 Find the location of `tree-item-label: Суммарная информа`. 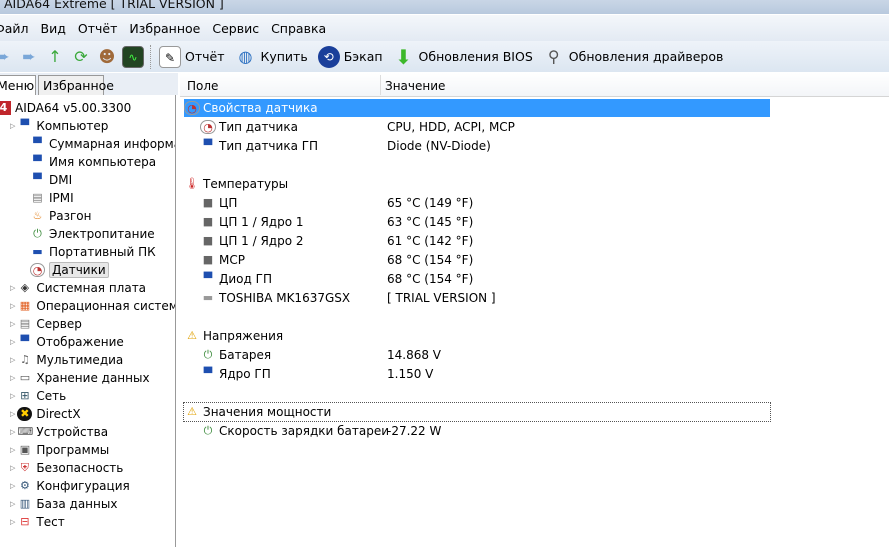

tree-item-label: Суммарная информа is located at coordinates (112, 144).